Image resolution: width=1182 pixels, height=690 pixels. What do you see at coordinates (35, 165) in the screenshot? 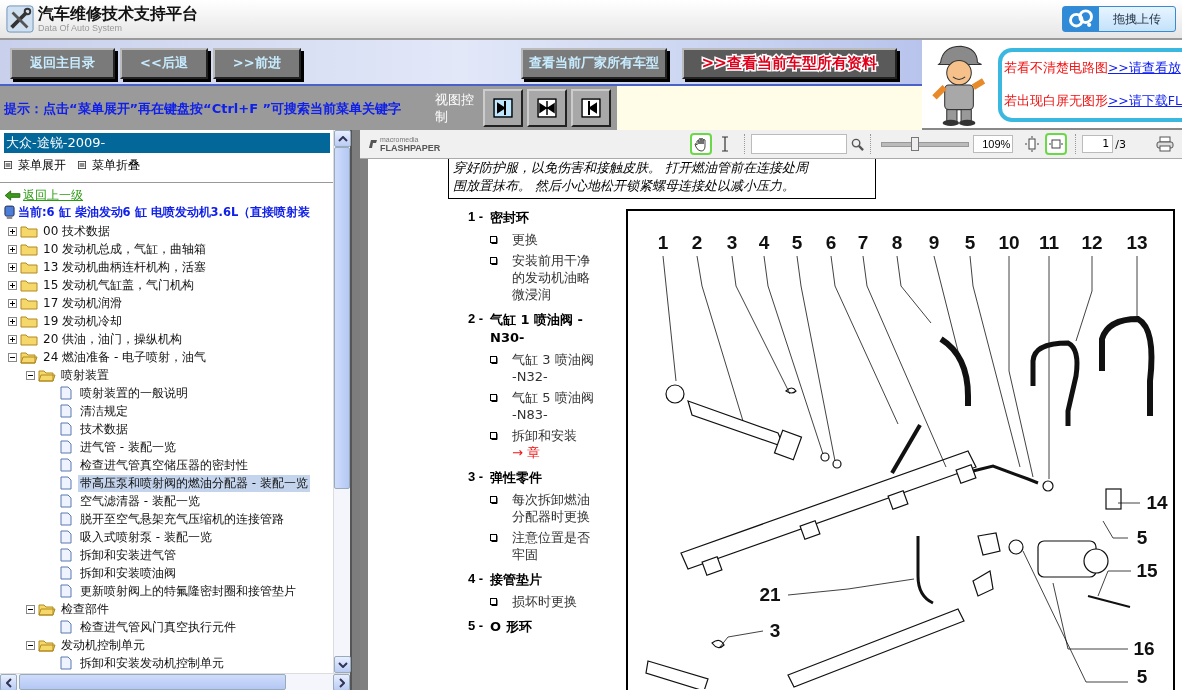
I see `menu-toggle-link: 菜单展开` at bounding box center [35, 165].